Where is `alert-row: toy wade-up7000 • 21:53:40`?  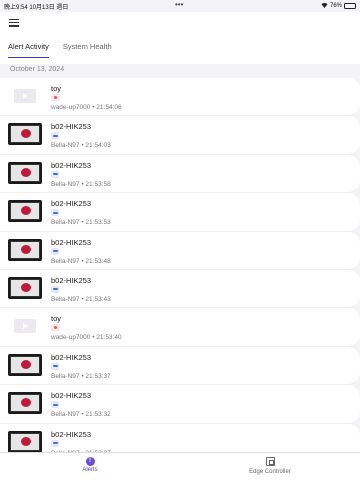 alert-row: toy wade-up7000 • 21:53:40 is located at coordinates (180, 327).